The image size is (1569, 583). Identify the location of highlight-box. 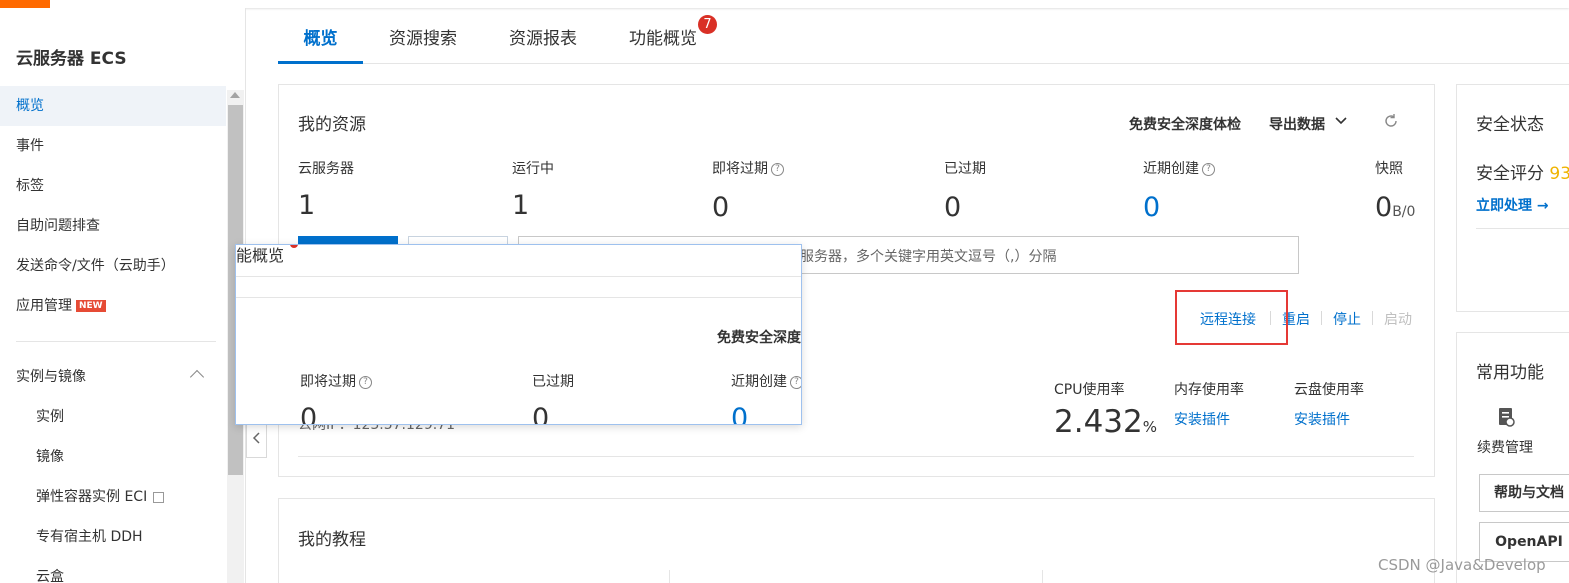
(1231, 317).